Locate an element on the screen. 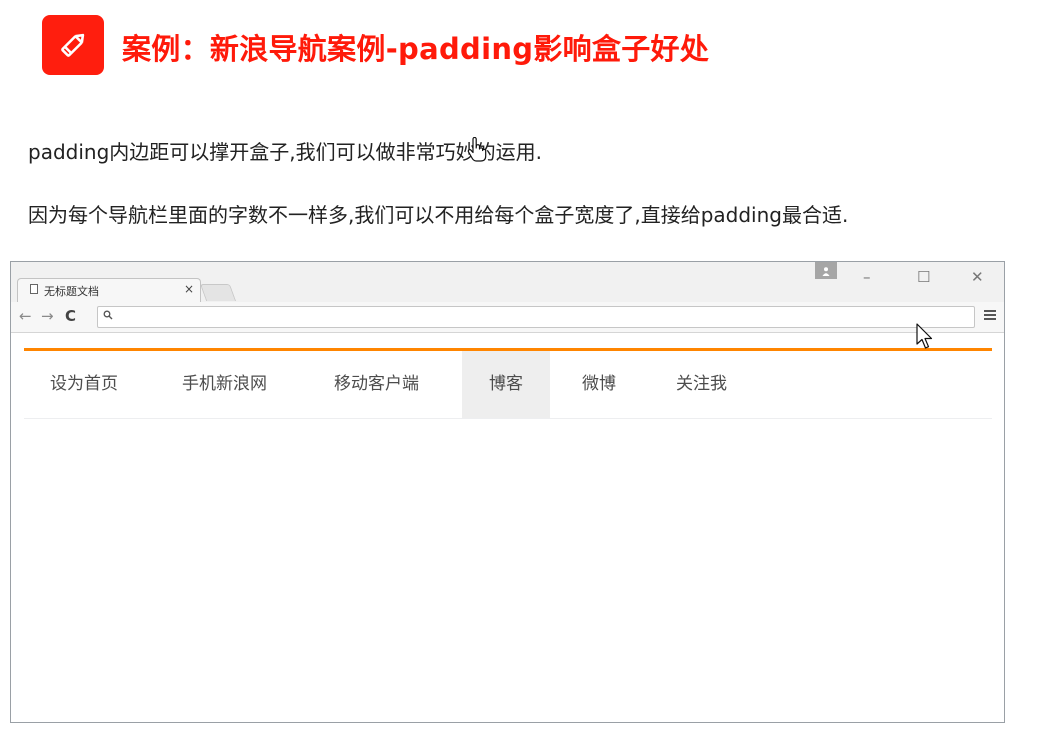 Image resolution: width=1047 pixels, height=733 pixels. browser-tab: 无标题文档 × is located at coordinates (109, 290).